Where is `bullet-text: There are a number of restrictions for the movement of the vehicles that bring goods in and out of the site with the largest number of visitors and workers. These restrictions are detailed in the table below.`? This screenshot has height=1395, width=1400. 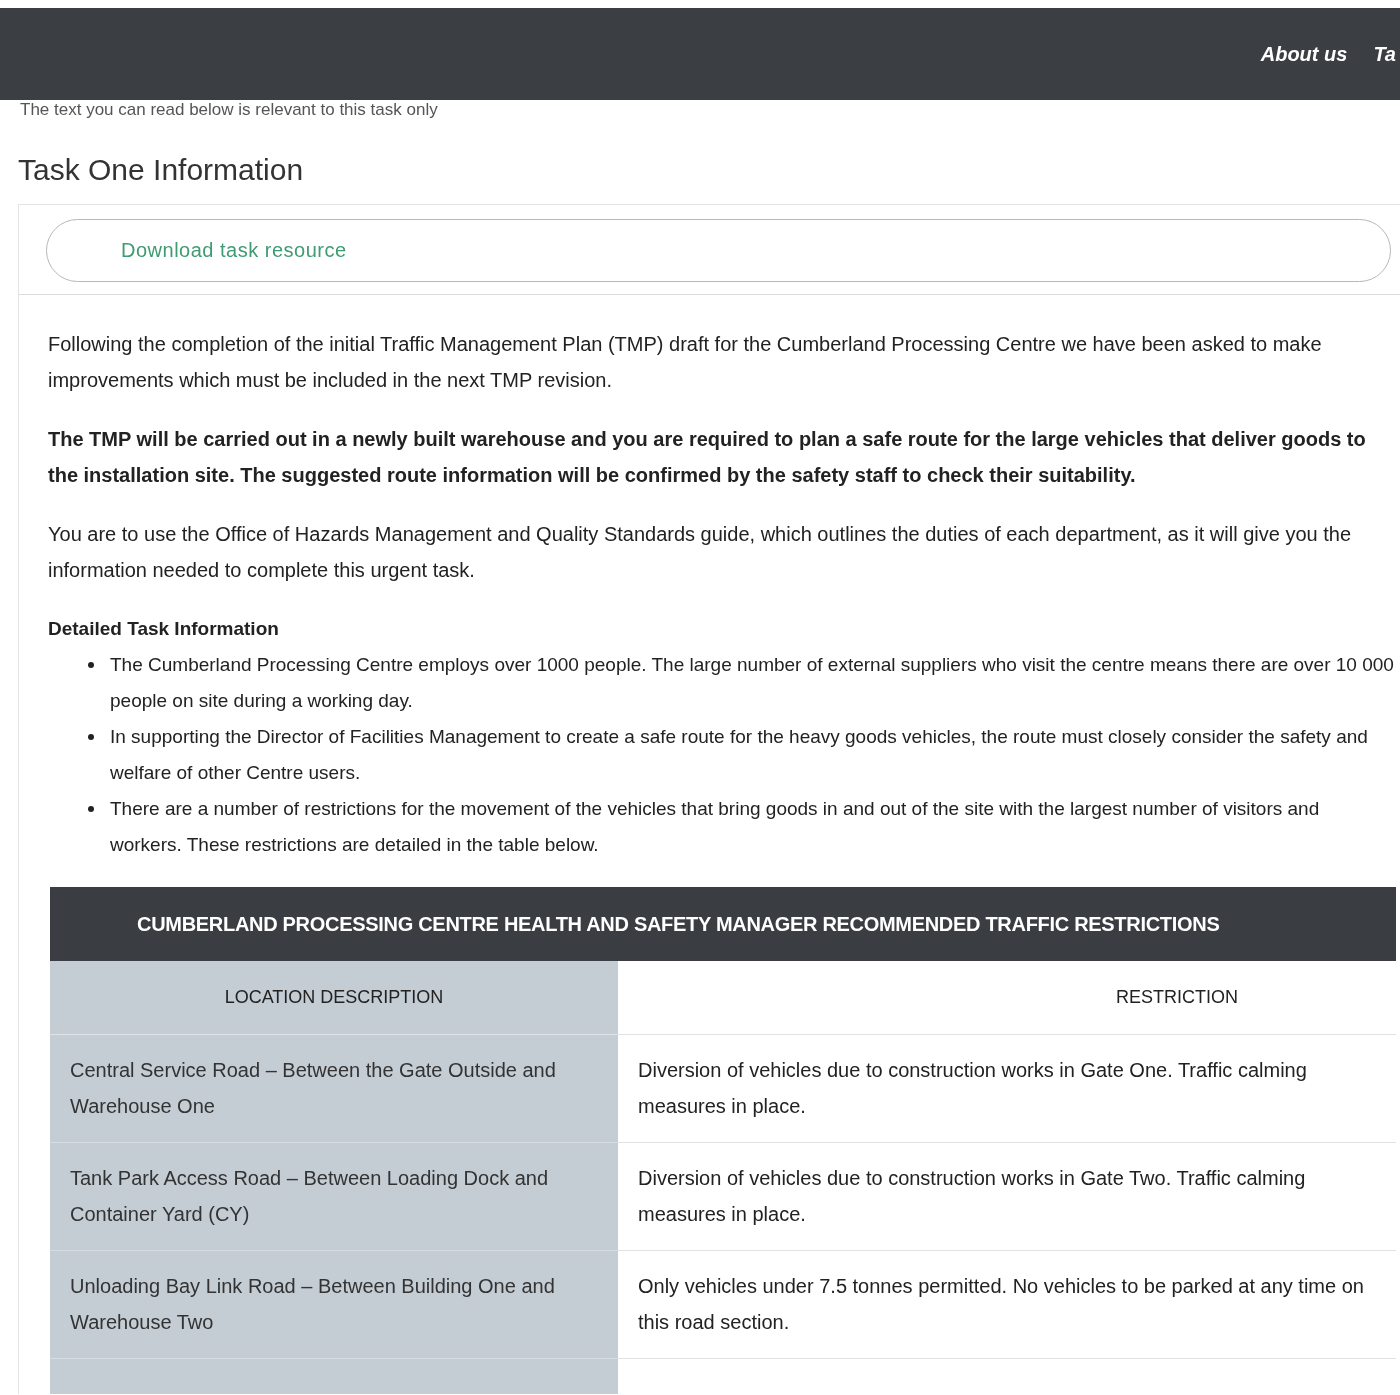
bullet-text: There are a number of restrictions for the movement of the vehicles that bring goods in and out of the site with the largest number of visitors and workers. These restrictions are detailed in the table below. is located at coordinates (715, 827).